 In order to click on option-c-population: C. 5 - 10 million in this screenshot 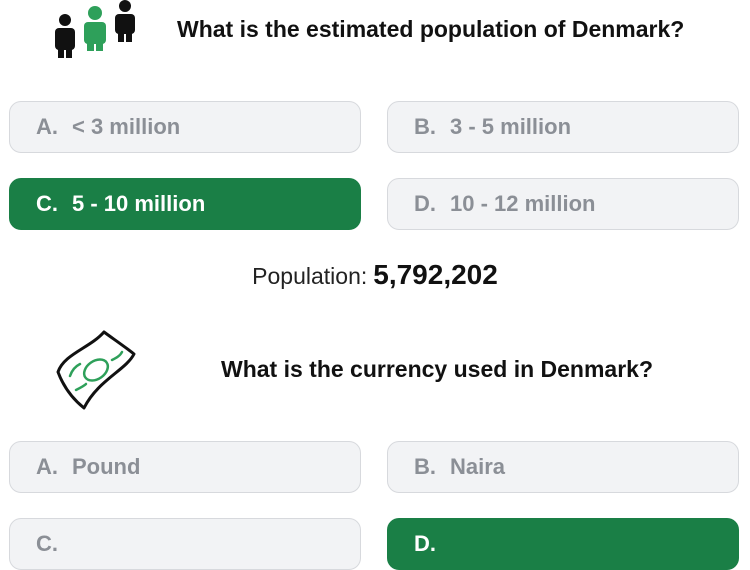, I will do `click(185, 204)`.